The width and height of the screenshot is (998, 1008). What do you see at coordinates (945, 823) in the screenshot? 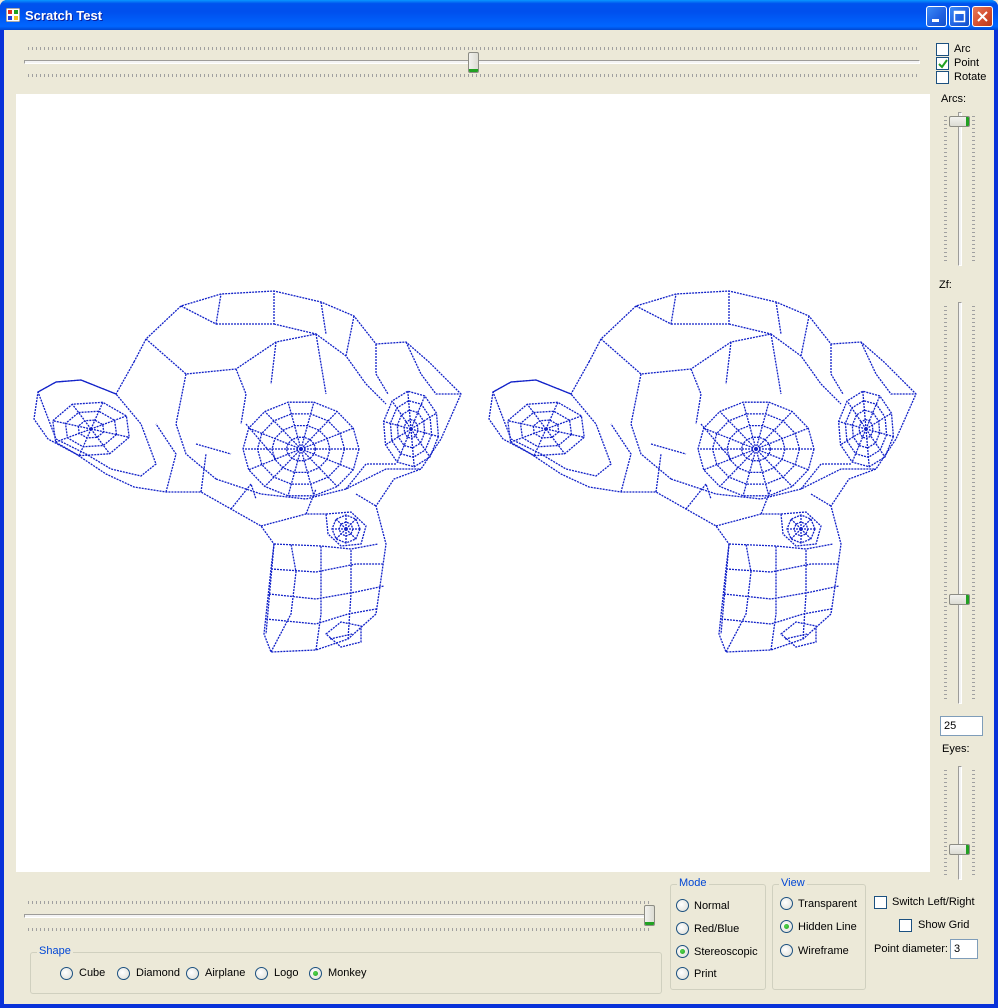
I see `eyes-slider-ticks-left` at bounding box center [945, 823].